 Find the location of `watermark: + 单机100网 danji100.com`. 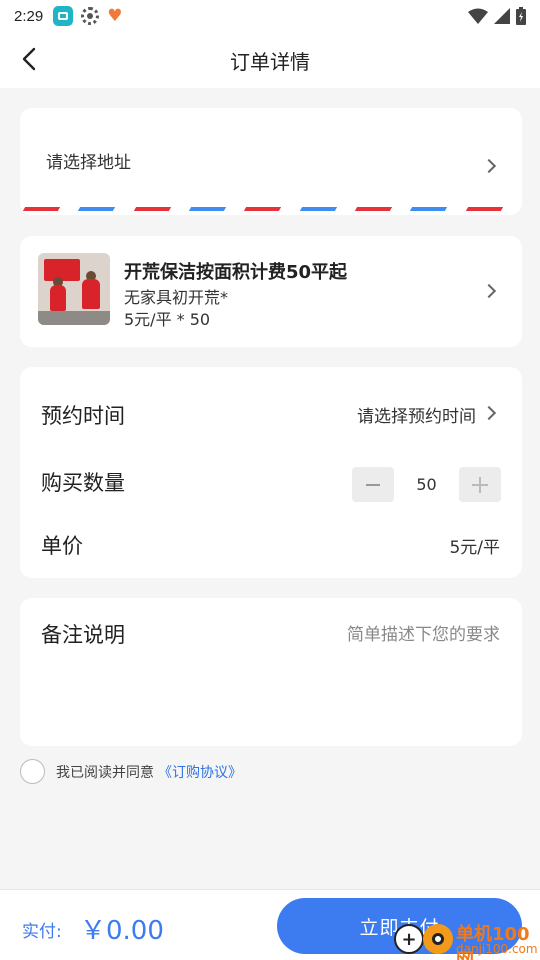

watermark: + 单机100网 danji100.com is located at coordinates (467, 939).